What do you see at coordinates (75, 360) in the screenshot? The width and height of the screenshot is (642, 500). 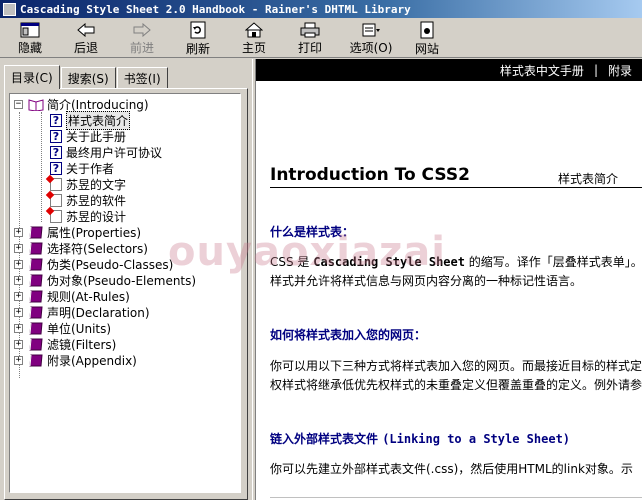 I see `tree-node-appendix: + 附录(Appendix)` at bounding box center [75, 360].